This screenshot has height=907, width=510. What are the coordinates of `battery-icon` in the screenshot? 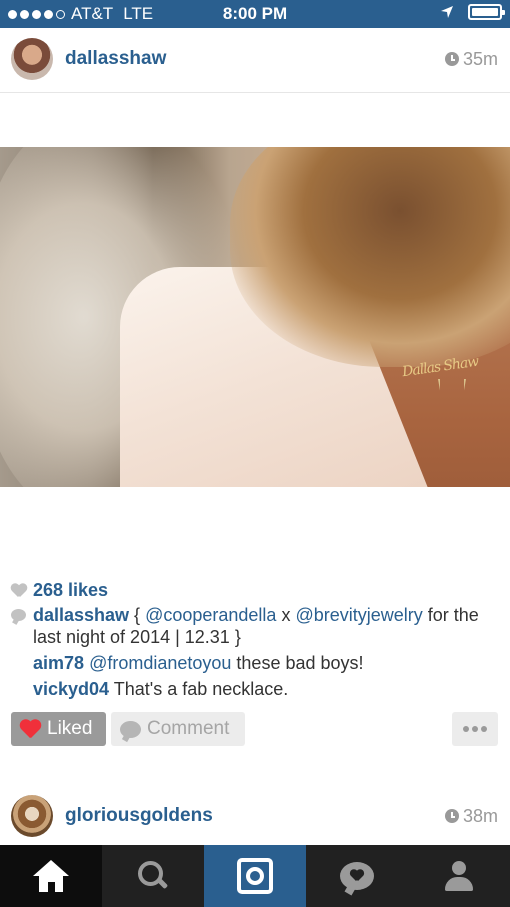 It's located at (486, 12).